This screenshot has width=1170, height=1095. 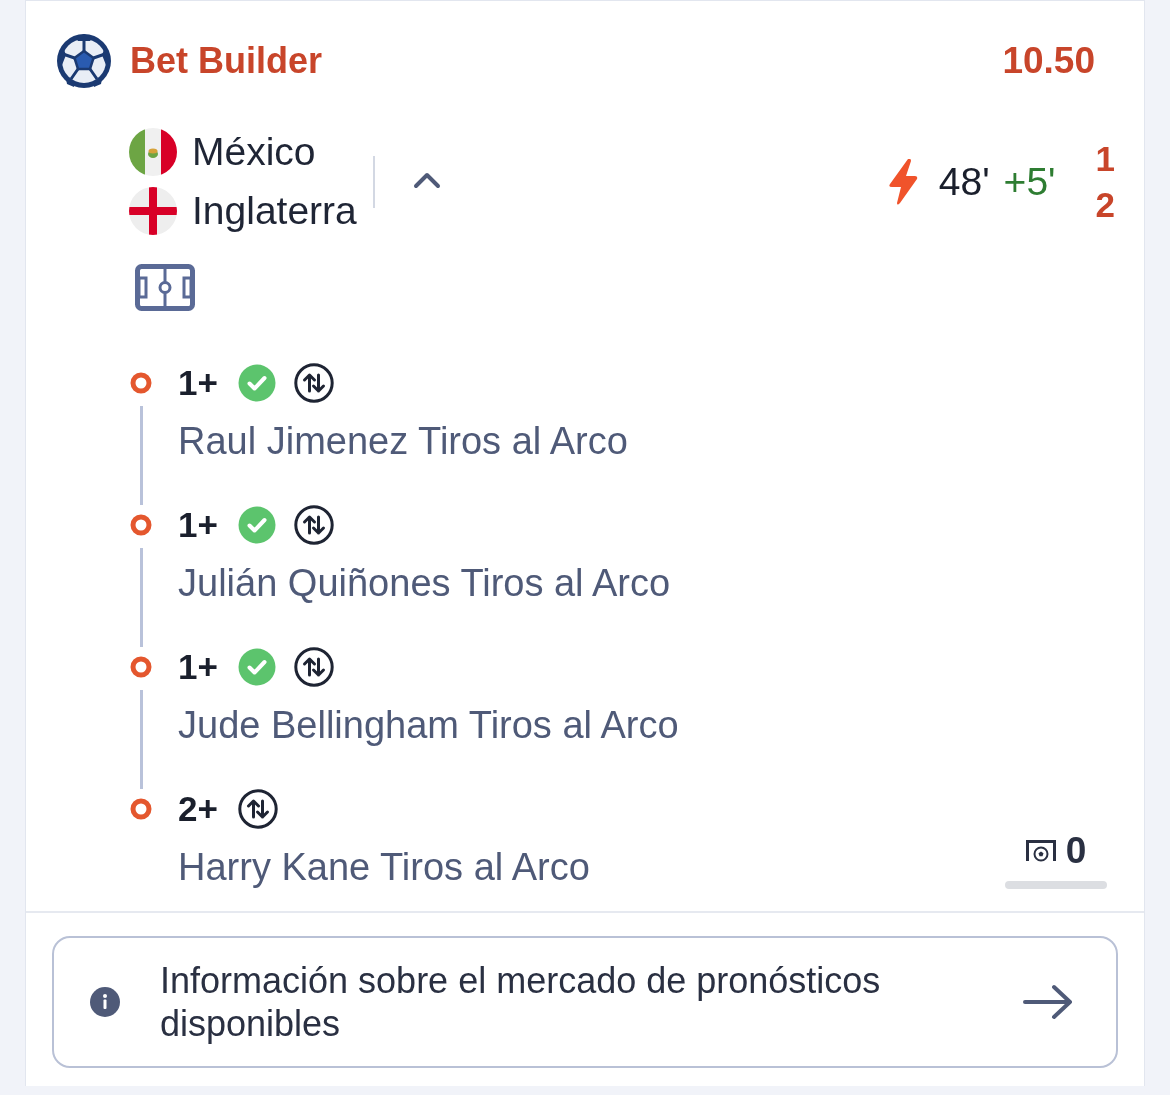 I want to click on shot-count: 0, so click(x=1076, y=851).